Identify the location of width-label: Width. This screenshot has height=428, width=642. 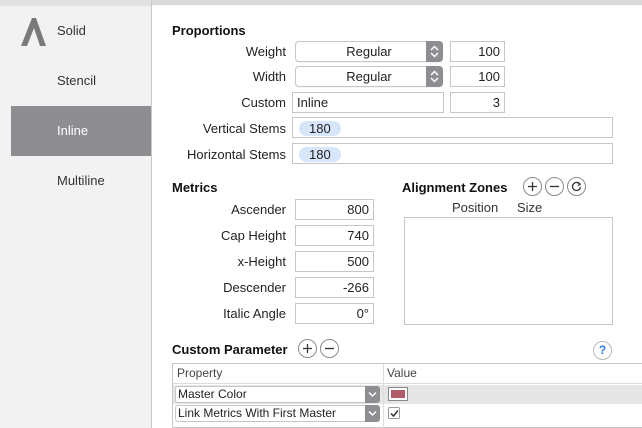
(269, 76).